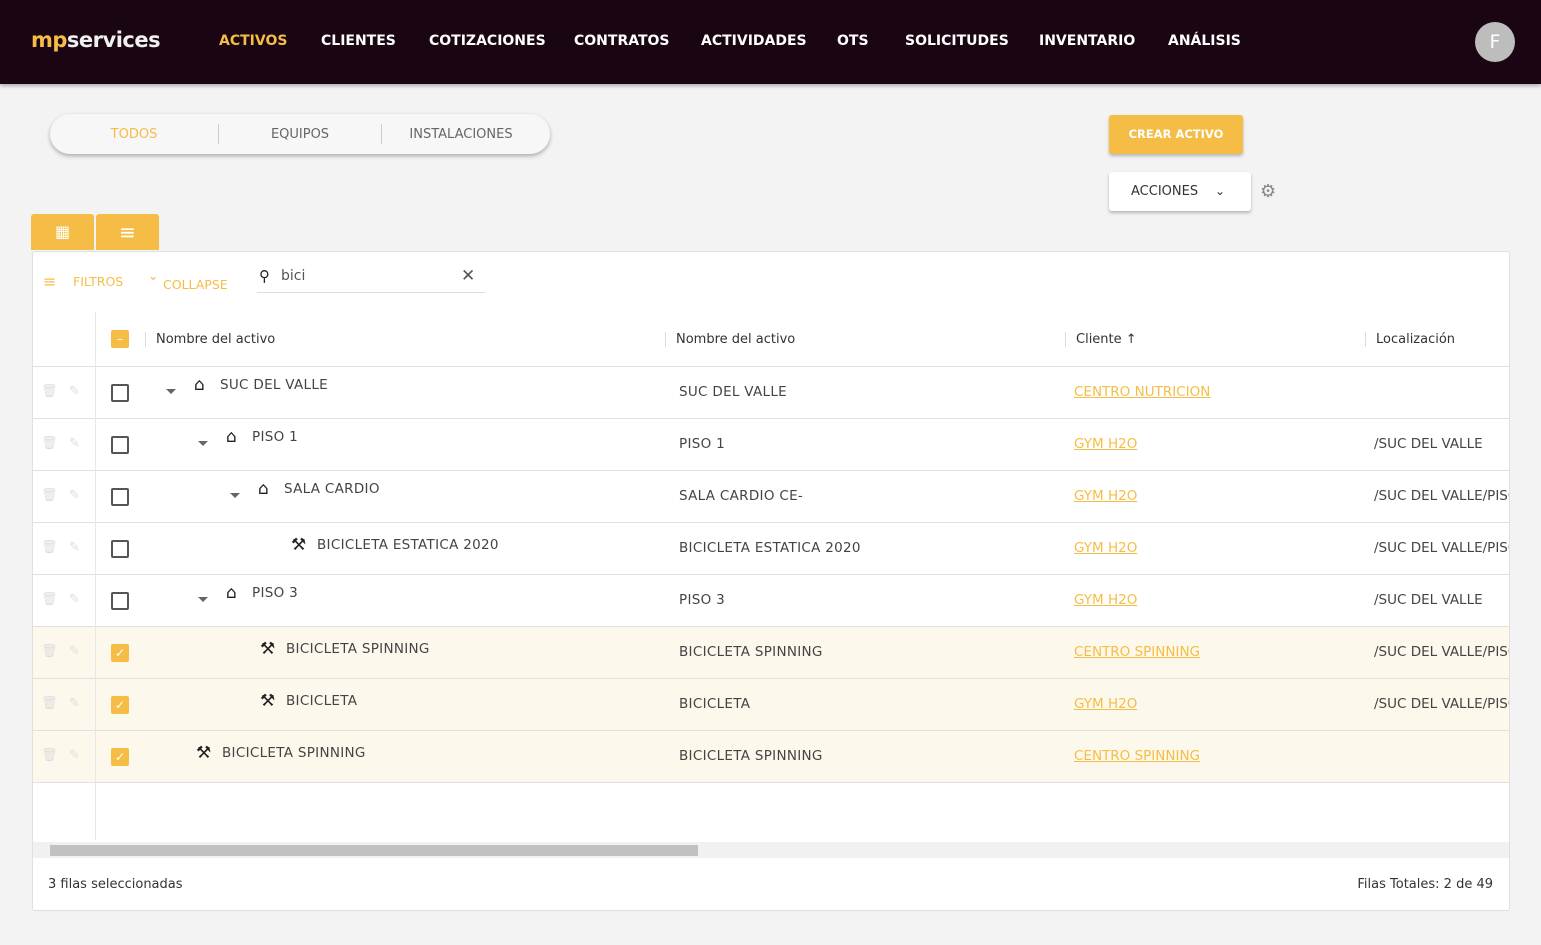 This screenshot has width=1541, height=945. I want to click on nav-inventario: INVENTARIO, so click(1087, 41).